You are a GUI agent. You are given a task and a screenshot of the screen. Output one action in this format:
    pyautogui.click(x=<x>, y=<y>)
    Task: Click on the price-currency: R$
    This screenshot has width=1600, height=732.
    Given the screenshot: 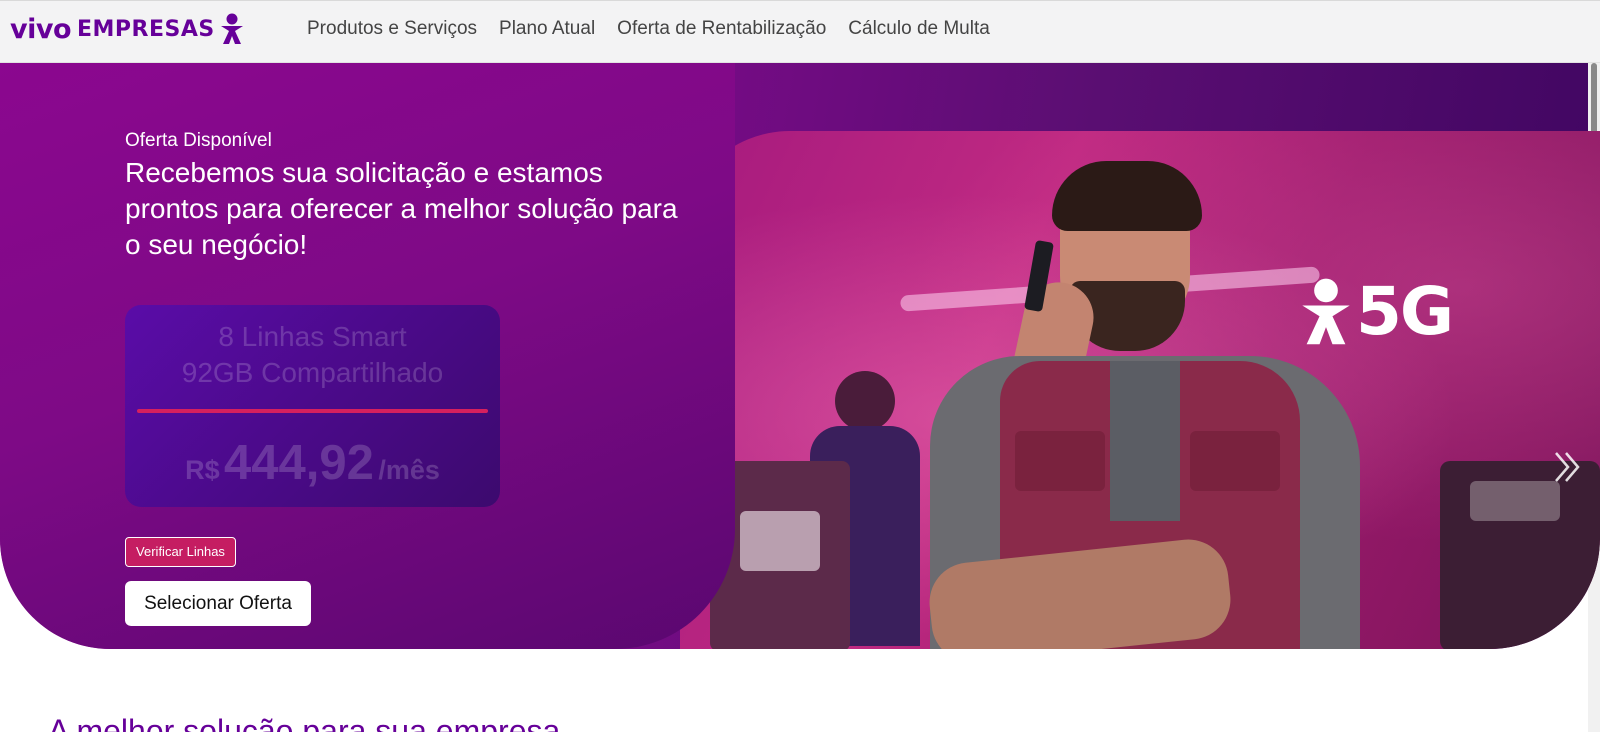 What is the action you would take?
    pyautogui.click(x=202, y=470)
    